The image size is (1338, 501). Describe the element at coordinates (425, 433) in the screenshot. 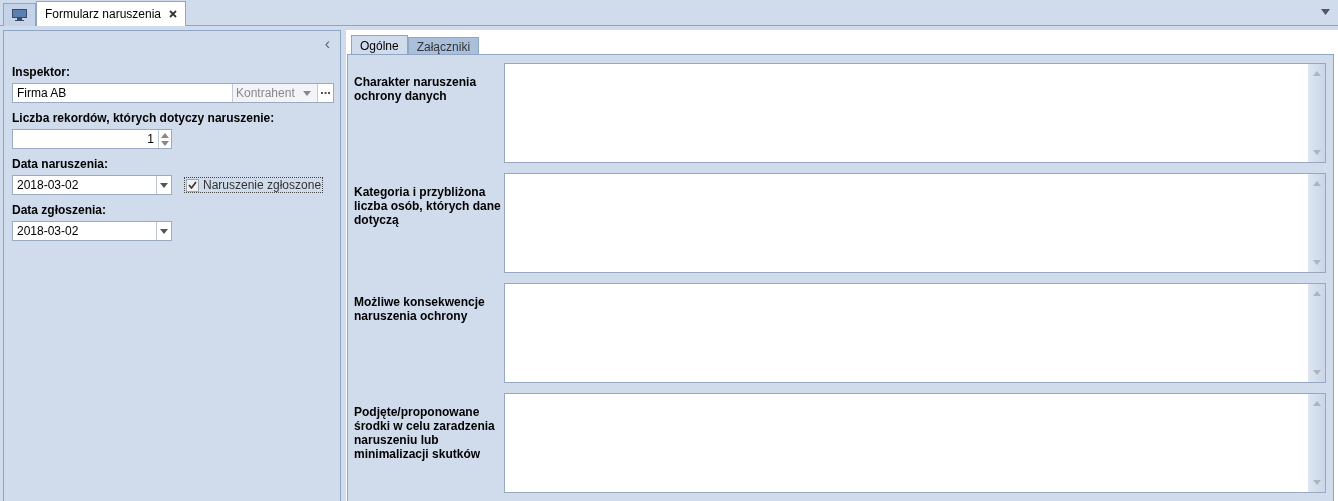

I see `field-label: Podjęte/proponowane środki w celu zaradzenia naruszeniu lub minimalizacji skutków` at that location.